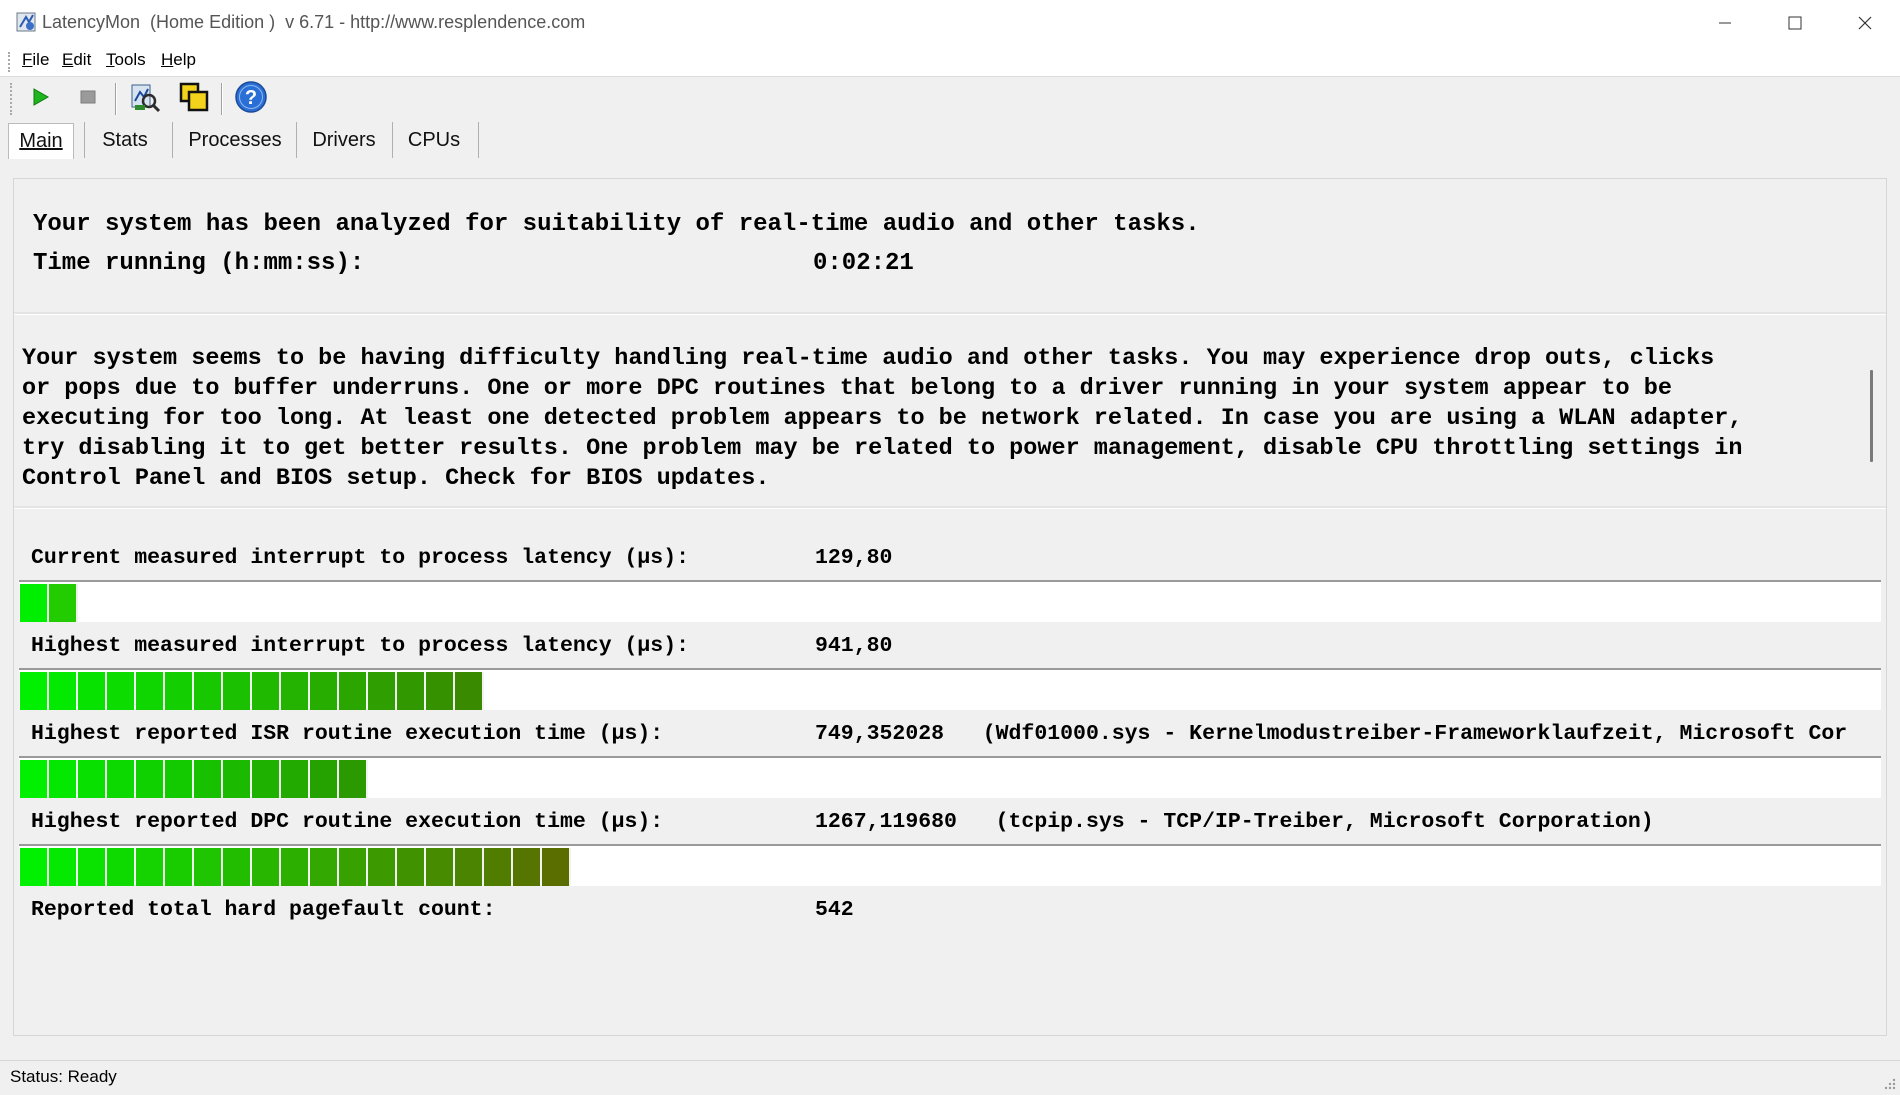 The height and width of the screenshot is (1095, 1900). I want to click on tab-stats: Stats, so click(125, 140).